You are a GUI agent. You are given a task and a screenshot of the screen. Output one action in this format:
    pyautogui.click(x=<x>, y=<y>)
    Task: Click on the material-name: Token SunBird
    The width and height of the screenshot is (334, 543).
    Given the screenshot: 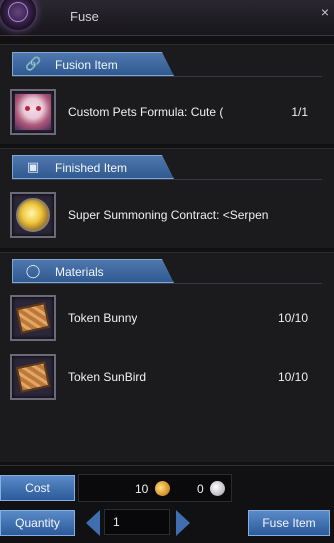 What is the action you would take?
    pyautogui.click(x=107, y=377)
    